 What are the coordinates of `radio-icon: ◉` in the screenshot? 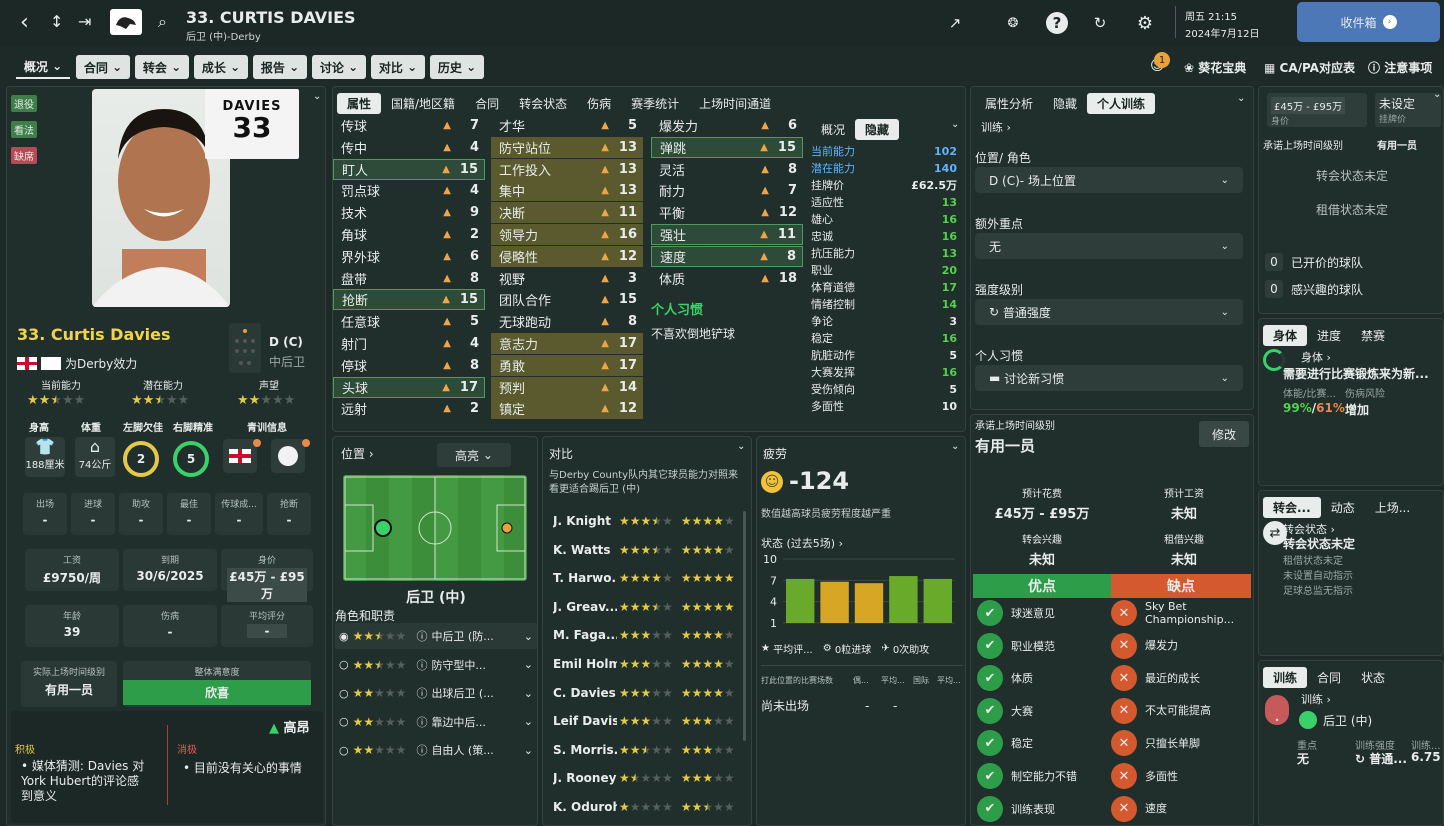 It's located at (344, 636).